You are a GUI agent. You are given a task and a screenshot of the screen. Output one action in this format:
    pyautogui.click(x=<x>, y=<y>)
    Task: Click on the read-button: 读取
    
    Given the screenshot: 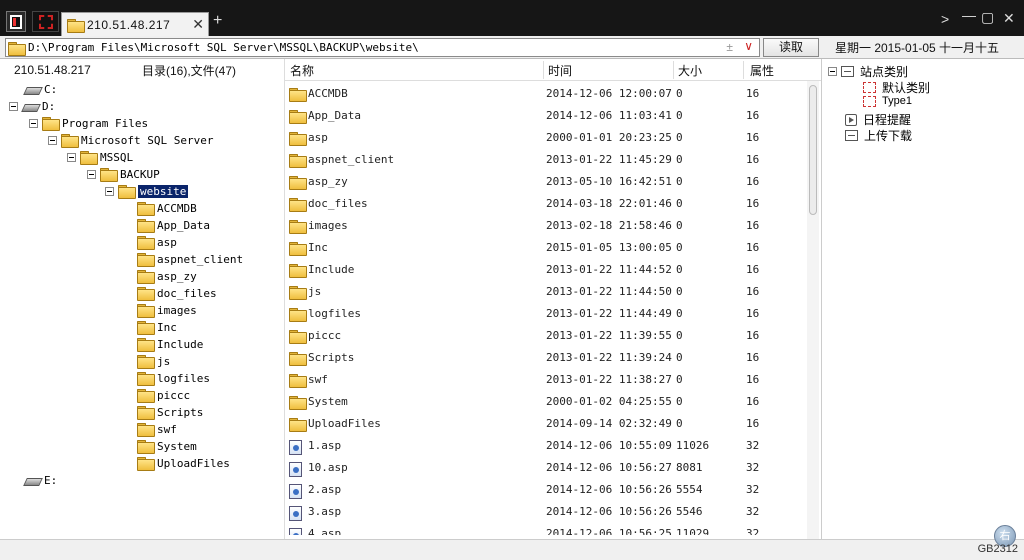 What is the action you would take?
    pyautogui.click(x=791, y=47)
    